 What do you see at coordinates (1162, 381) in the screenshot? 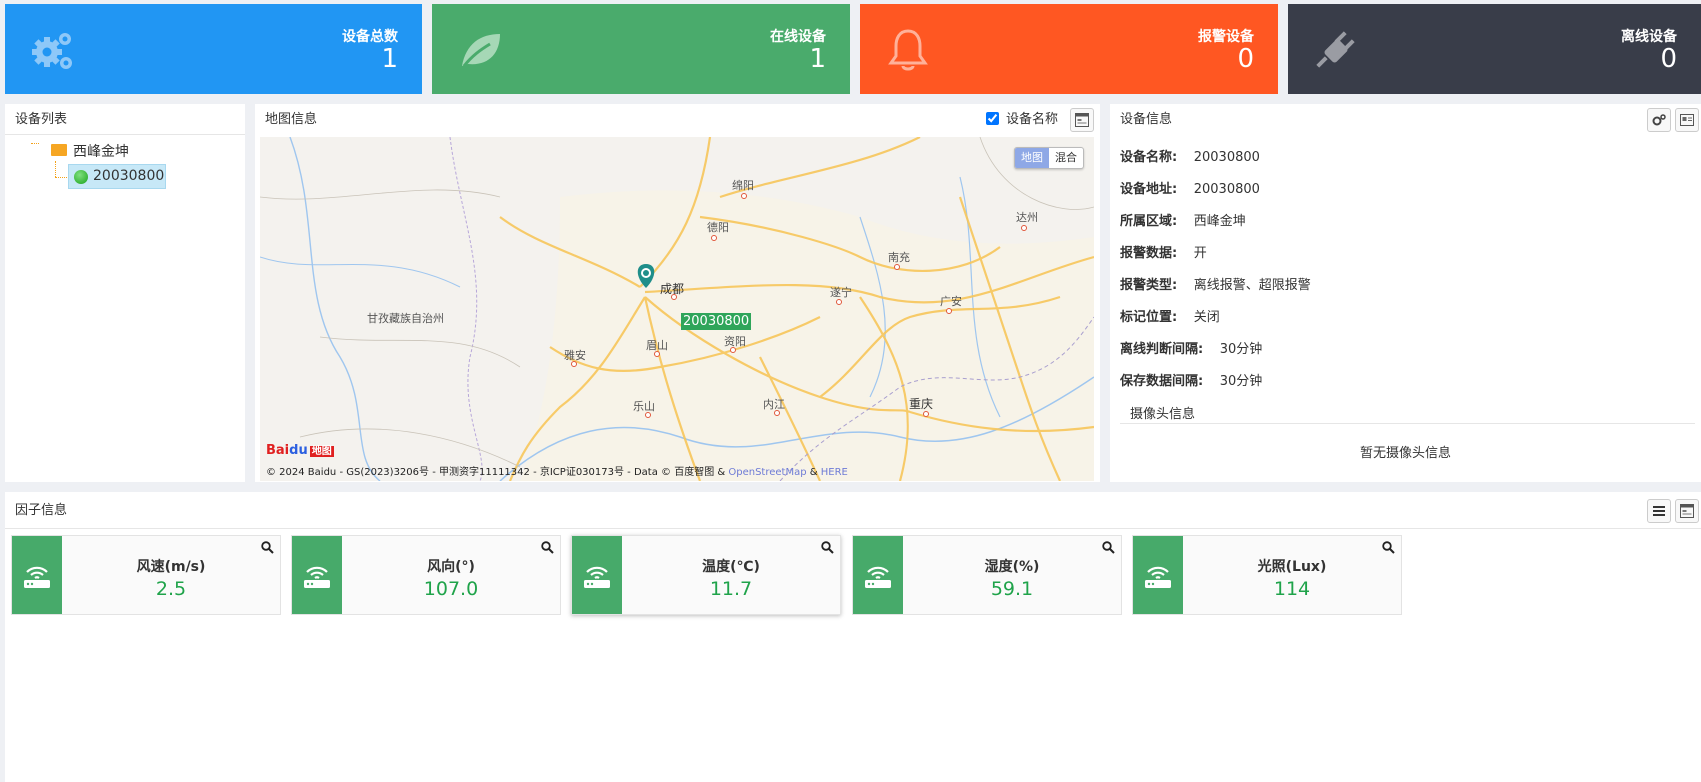
I see `info-label: 保存数据间隔:` at bounding box center [1162, 381].